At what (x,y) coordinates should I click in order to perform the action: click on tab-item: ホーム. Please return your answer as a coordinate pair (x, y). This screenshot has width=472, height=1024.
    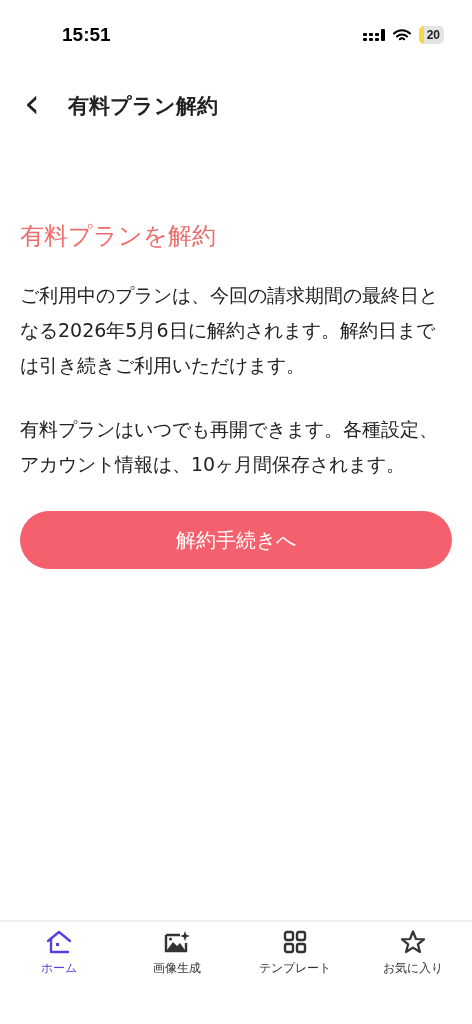
    Looking at the image, I should click on (59, 953).